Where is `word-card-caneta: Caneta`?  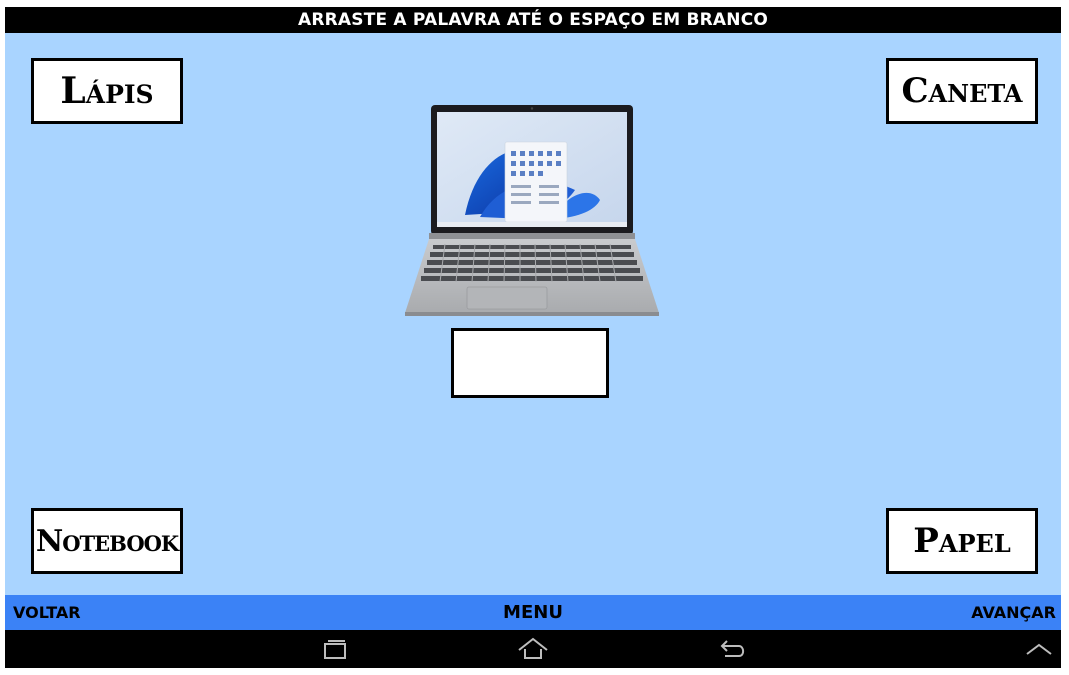
word-card-caneta: Caneta is located at coordinates (962, 91).